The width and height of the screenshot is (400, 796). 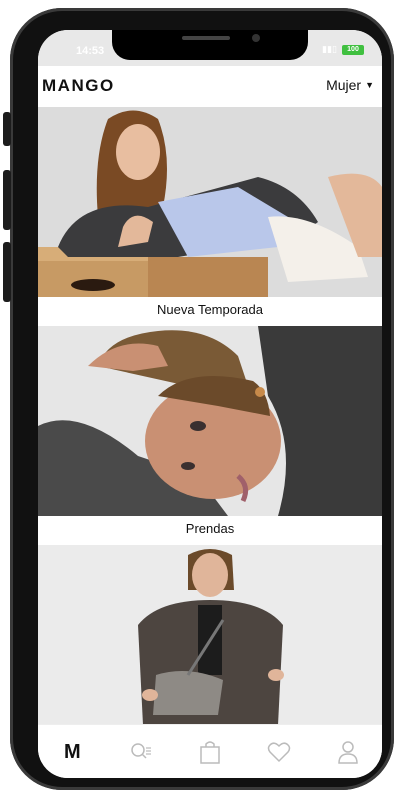 I want to click on status-icons: ▮▮▯ 100, so click(x=343, y=49).